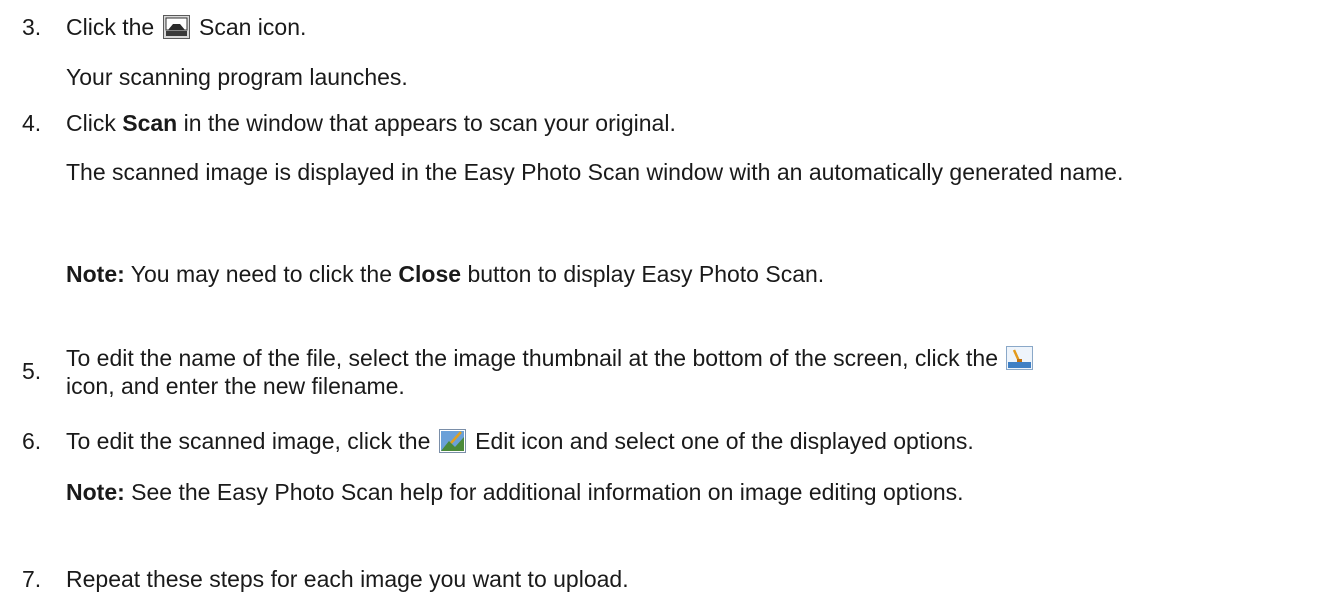 Image resolution: width=1317 pixels, height=595 pixels. What do you see at coordinates (32, 579) in the screenshot?
I see `step-number: 7.` at bounding box center [32, 579].